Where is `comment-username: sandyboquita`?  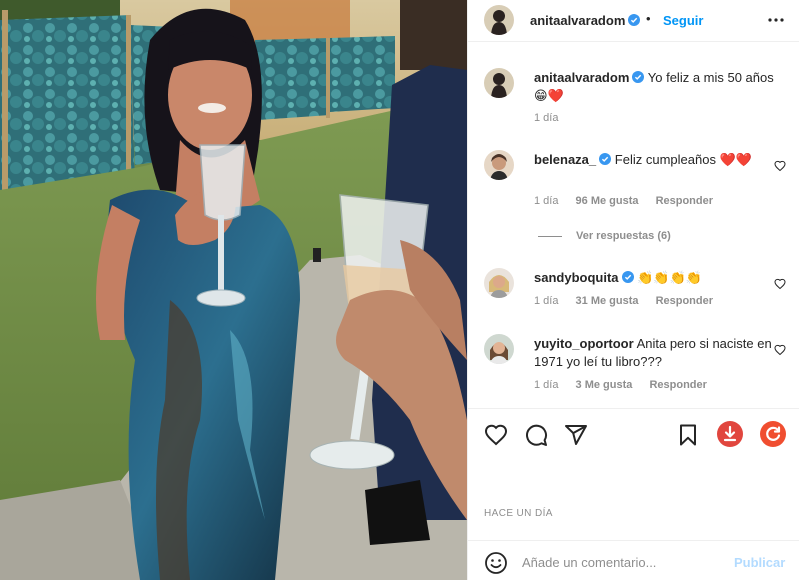 comment-username: sandyboquita is located at coordinates (576, 277).